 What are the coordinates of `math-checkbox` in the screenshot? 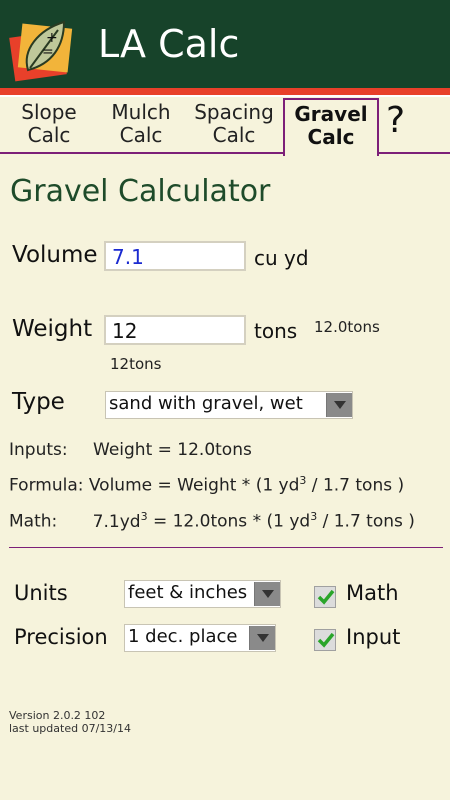 It's located at (325, 597).